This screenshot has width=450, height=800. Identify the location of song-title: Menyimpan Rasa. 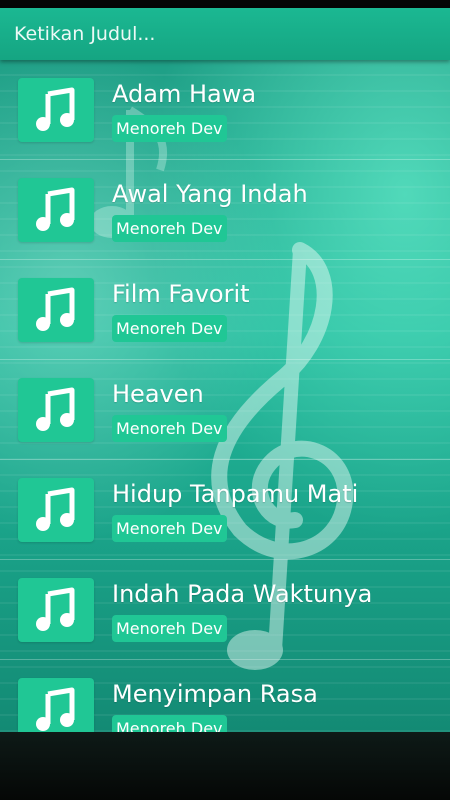
(215, 694).